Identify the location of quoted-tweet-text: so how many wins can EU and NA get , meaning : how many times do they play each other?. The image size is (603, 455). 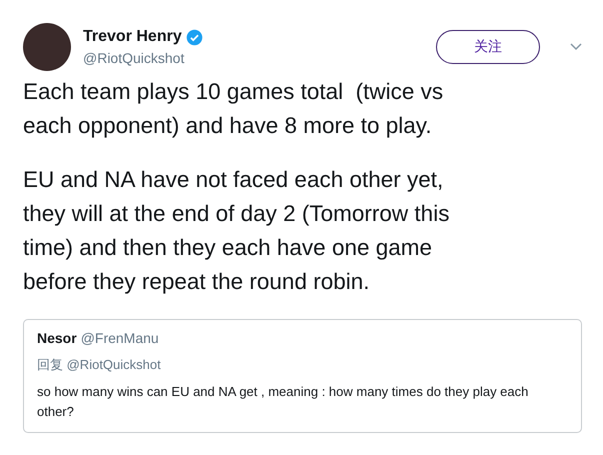
(283, 402).